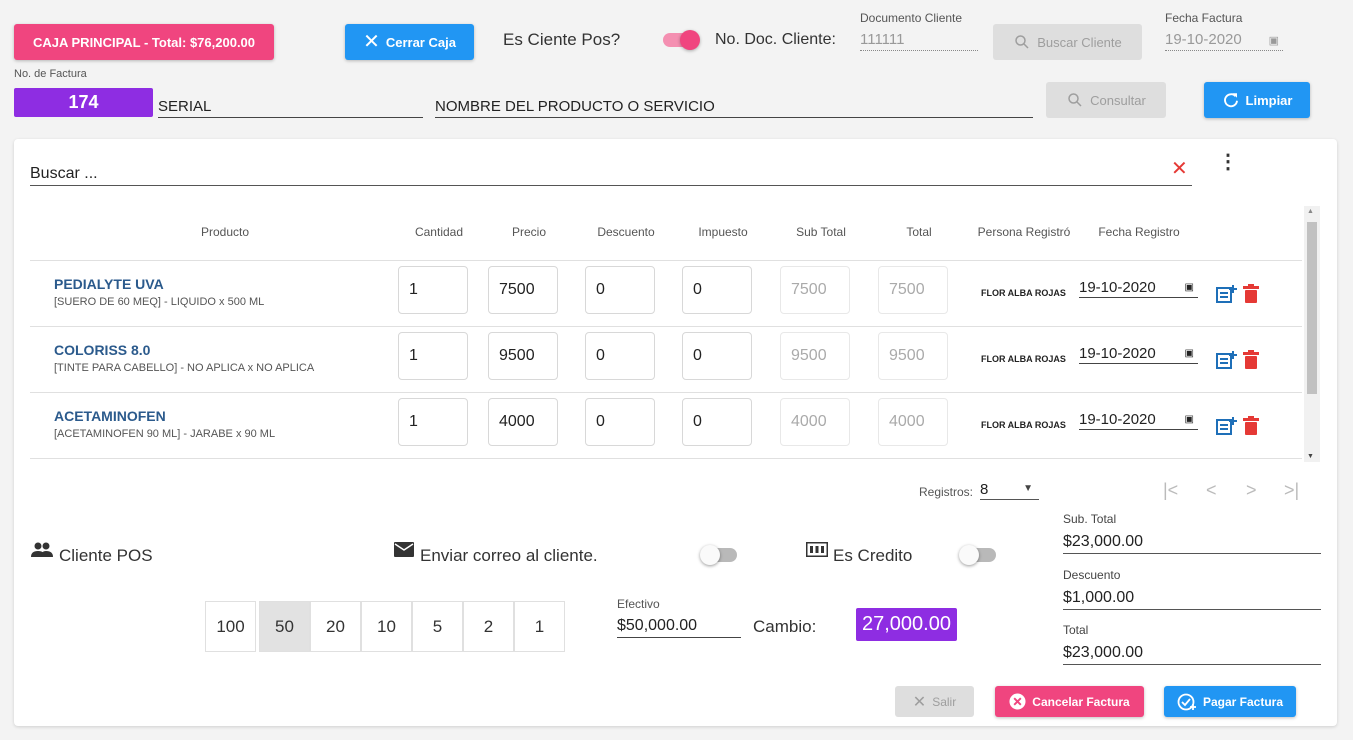 The width and height of the screenshot is (1353, 740). I want to click on salir-label: Salir, so click(944, 701).